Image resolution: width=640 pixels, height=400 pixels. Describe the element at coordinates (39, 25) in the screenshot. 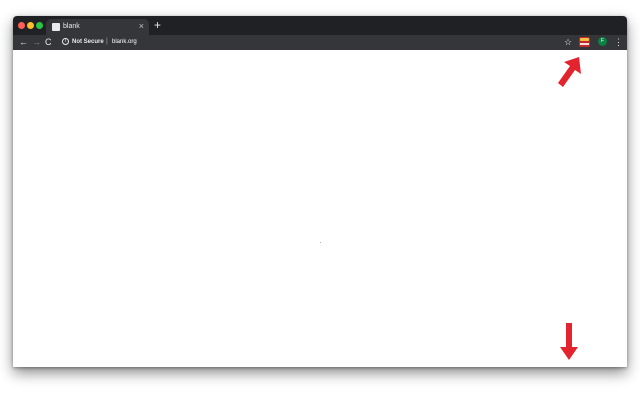

I see `window-maximize-dot` at that location.